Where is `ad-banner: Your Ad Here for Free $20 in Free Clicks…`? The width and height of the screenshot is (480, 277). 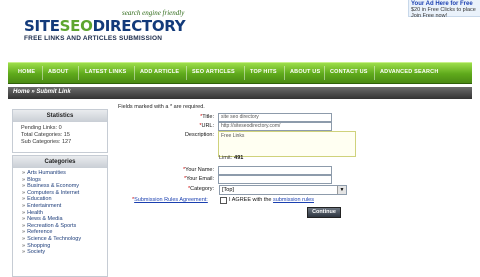
ad-banner: Your Ad Here for Free $20 in Free Clicks… is located at coordinates (444, 9).